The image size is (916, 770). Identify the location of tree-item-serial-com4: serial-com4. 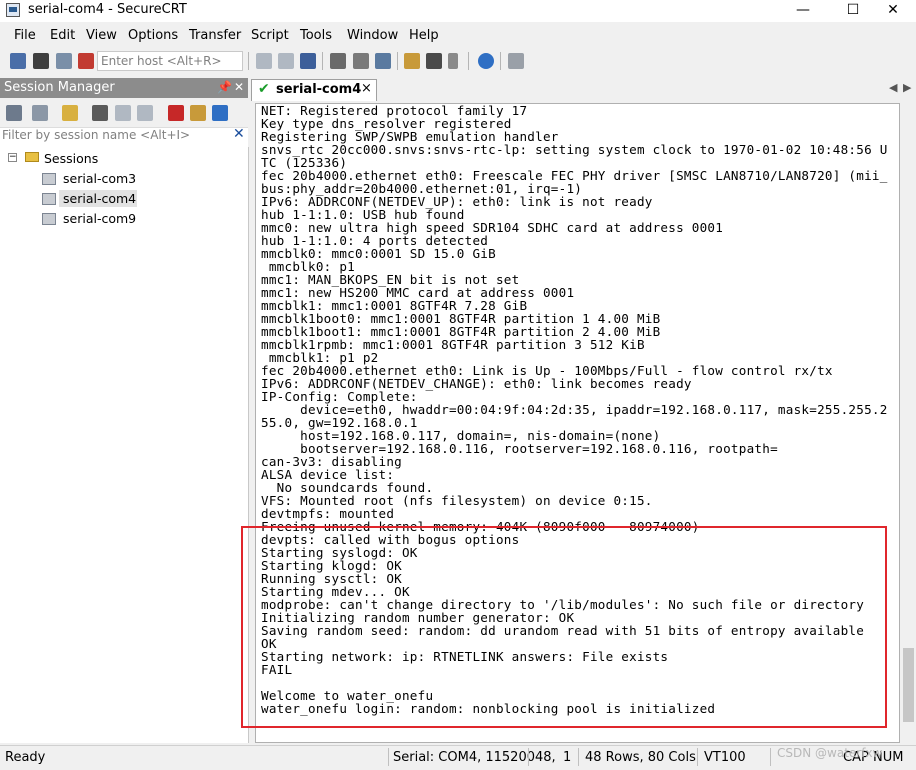
(99, 198).